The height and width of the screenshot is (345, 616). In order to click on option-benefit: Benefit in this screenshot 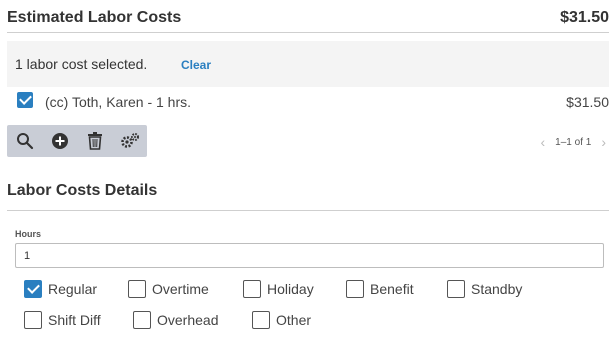, I will do `click(380, 289)`.